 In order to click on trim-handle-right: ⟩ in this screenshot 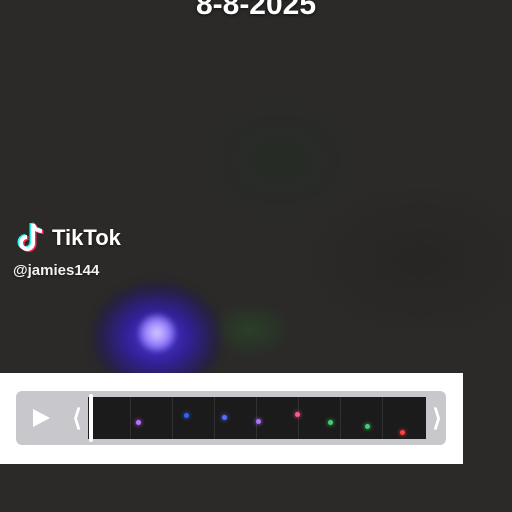, I will do `click(437, 418)`.